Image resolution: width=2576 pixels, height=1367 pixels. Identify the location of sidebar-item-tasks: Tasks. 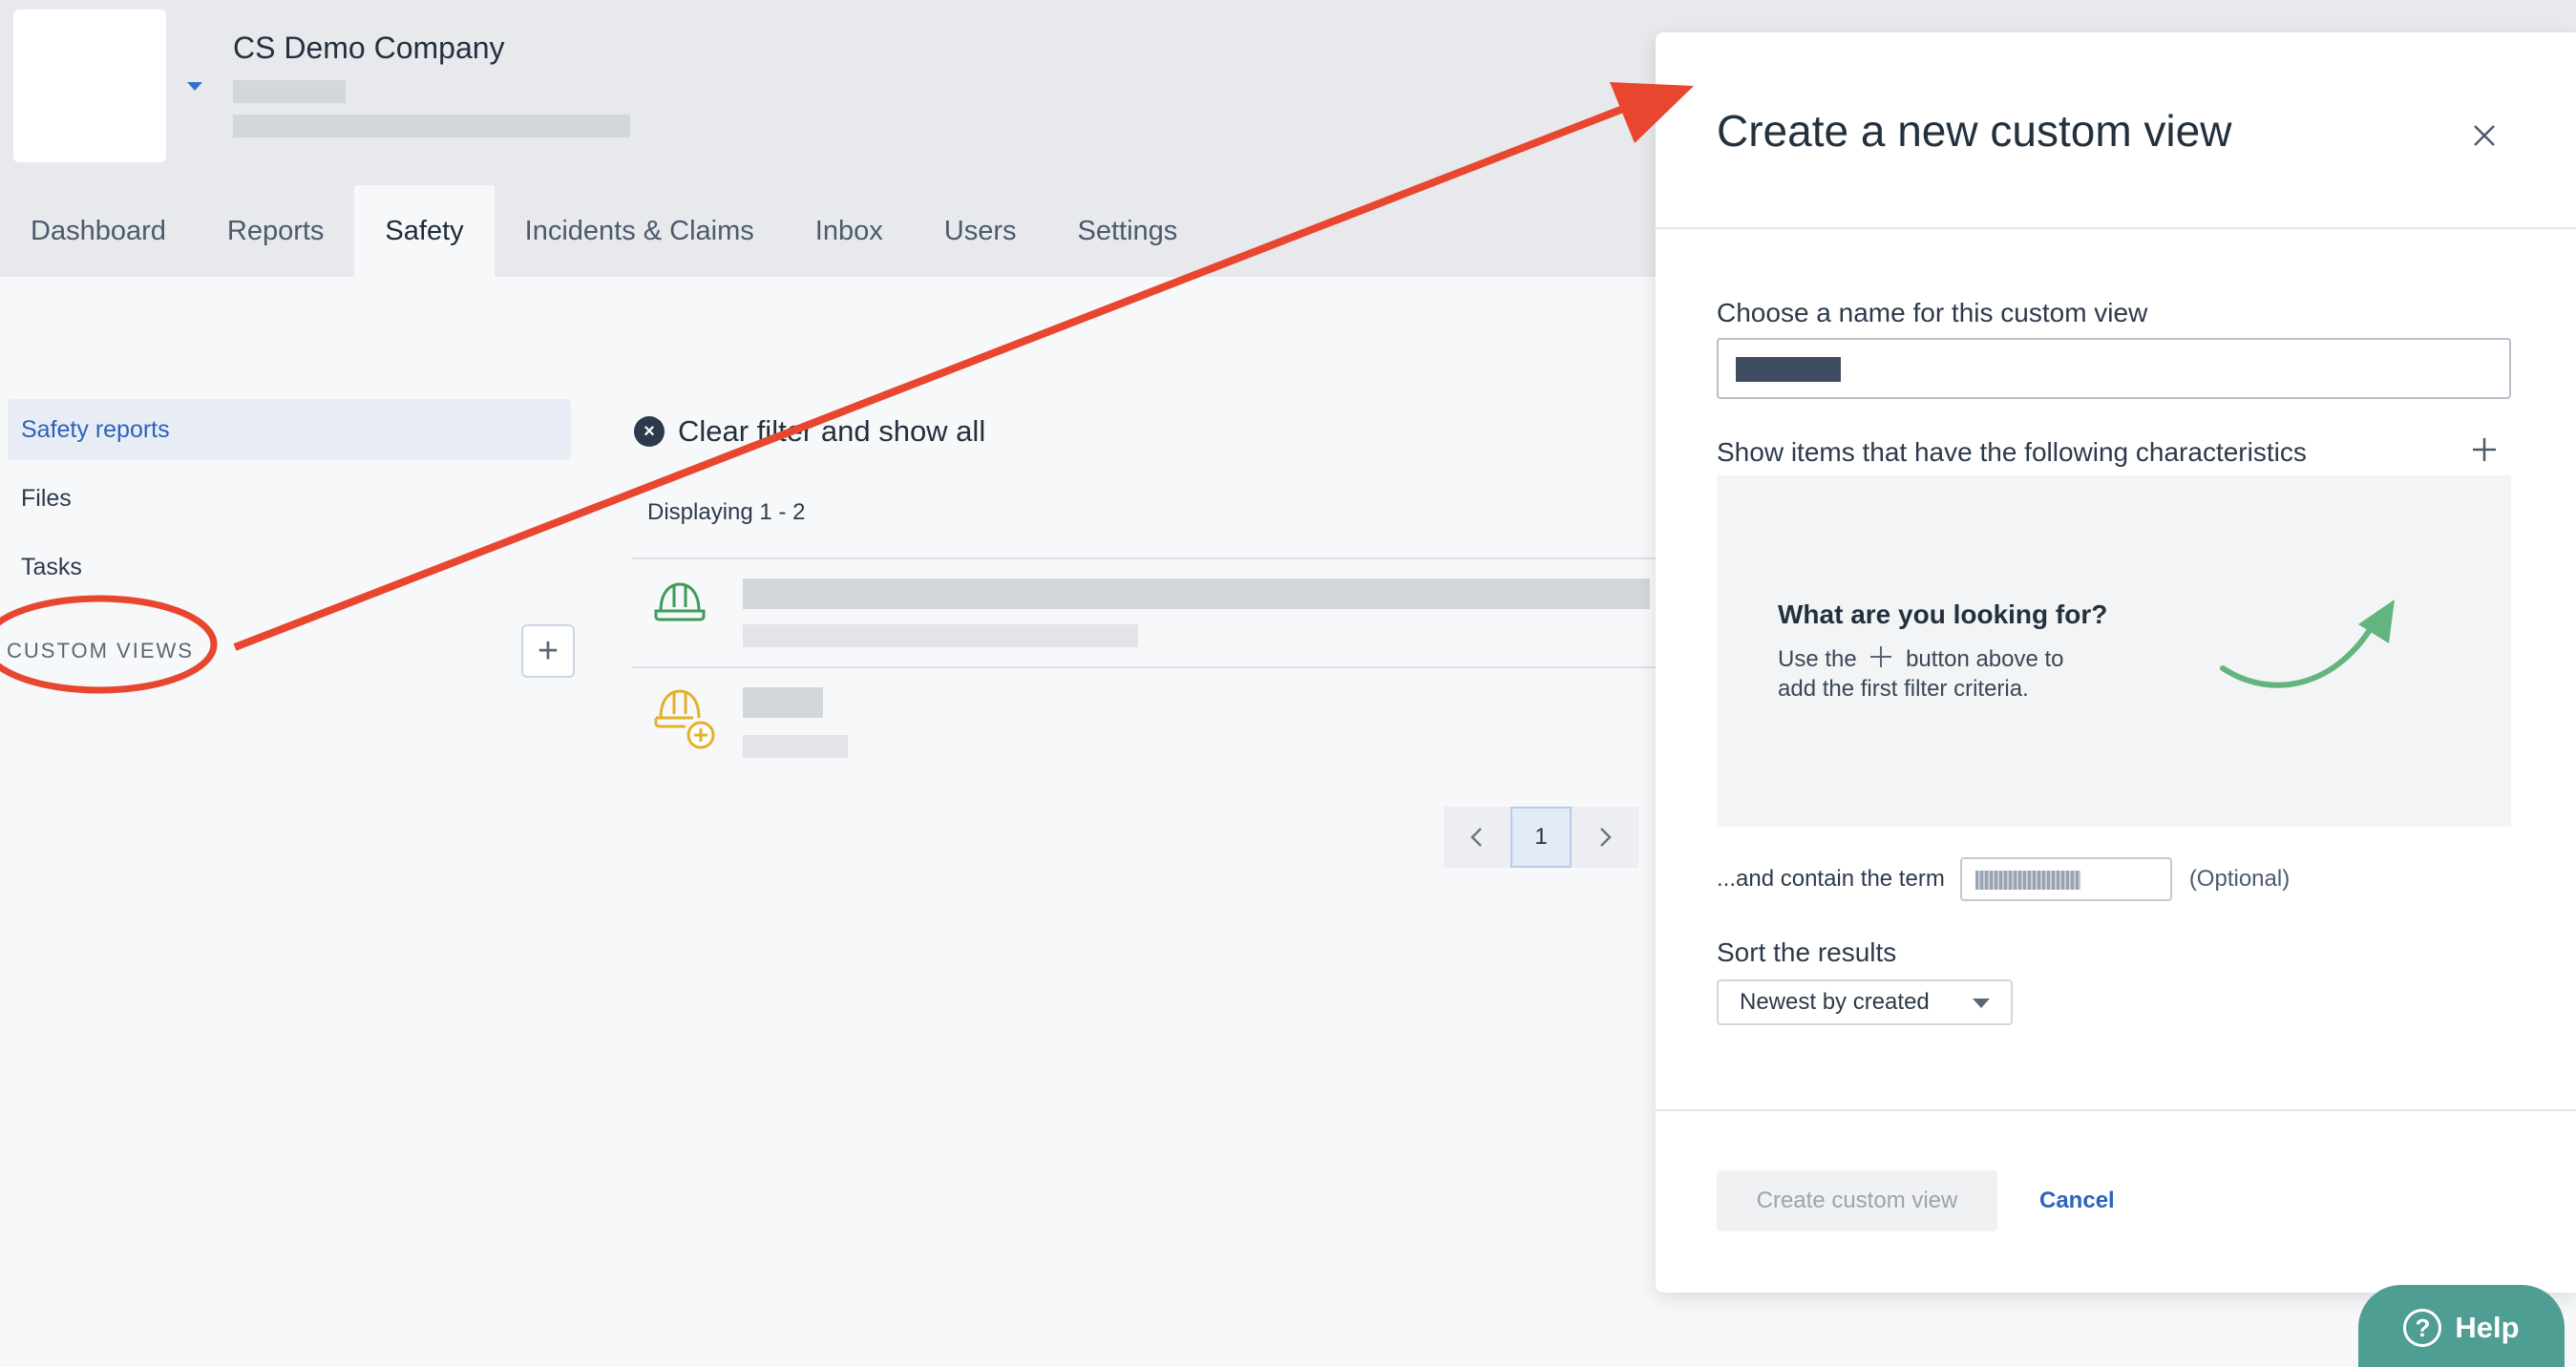
(289, 567).